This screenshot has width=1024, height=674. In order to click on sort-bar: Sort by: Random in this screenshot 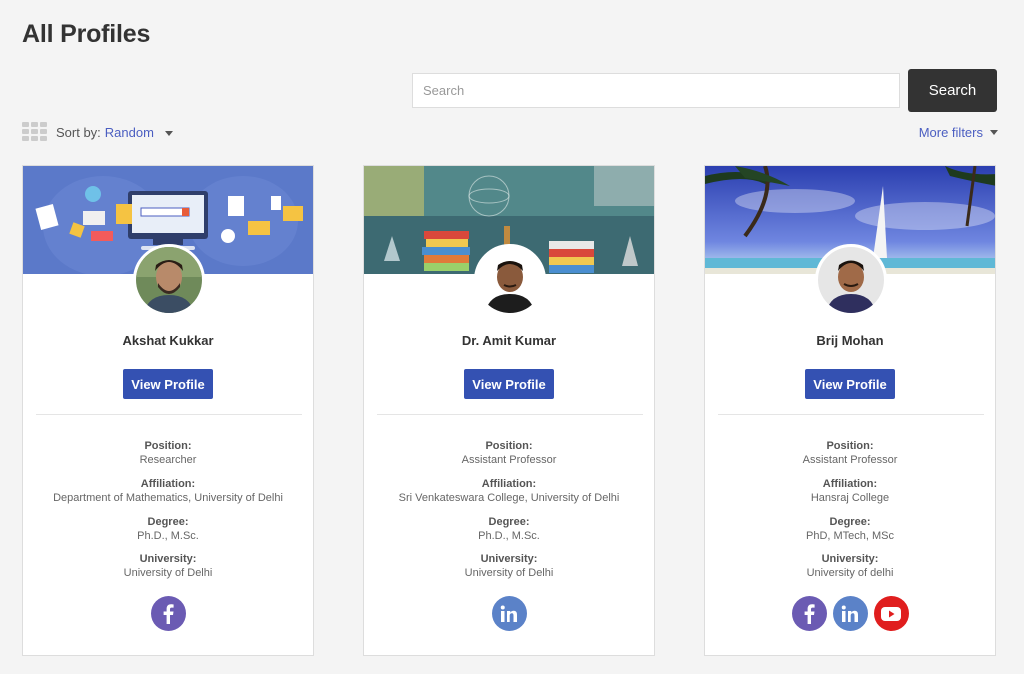, I will do `click(97, 132)`.